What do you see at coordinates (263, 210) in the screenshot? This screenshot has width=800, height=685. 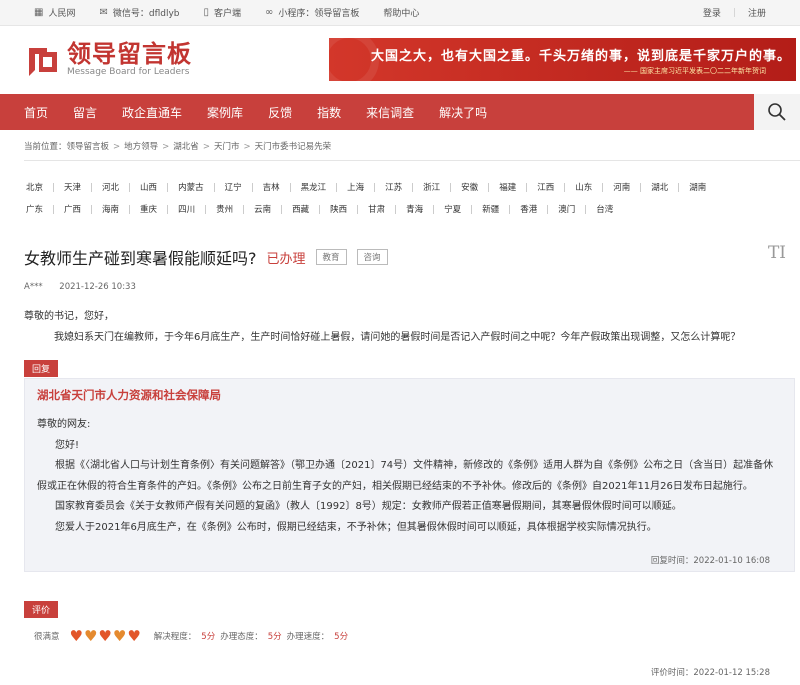 I see `province-name: 云南` at bounding box center [263, 210].